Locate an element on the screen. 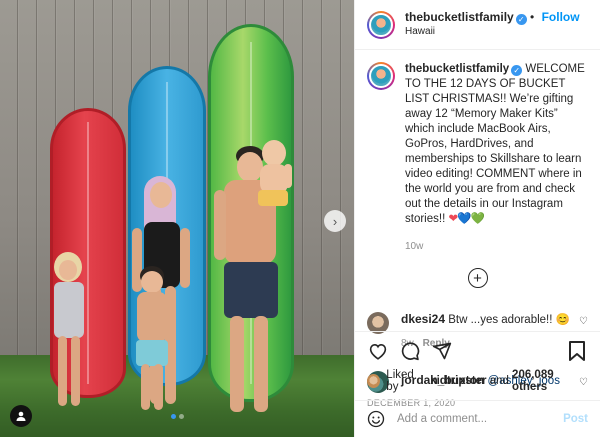 The width and height of the screenshot is (600, 437). carousel-dot-active is located at coordinates (173, 416).